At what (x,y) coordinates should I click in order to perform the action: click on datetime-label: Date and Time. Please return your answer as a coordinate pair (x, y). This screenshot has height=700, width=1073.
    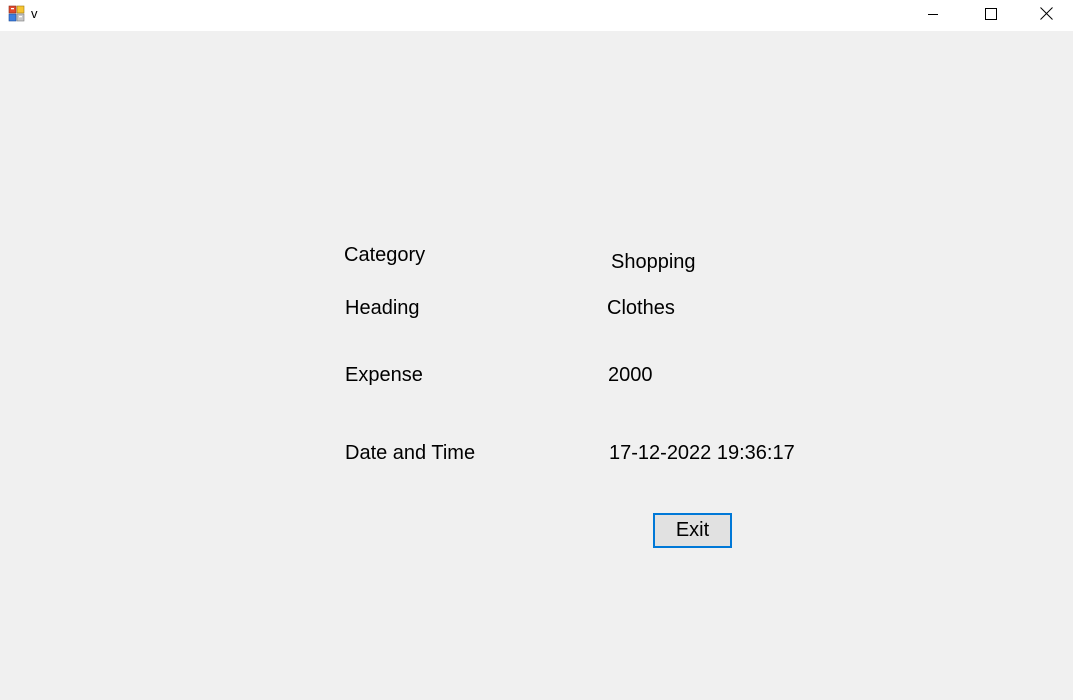
    Looking at the image, I should click on (410, 453).